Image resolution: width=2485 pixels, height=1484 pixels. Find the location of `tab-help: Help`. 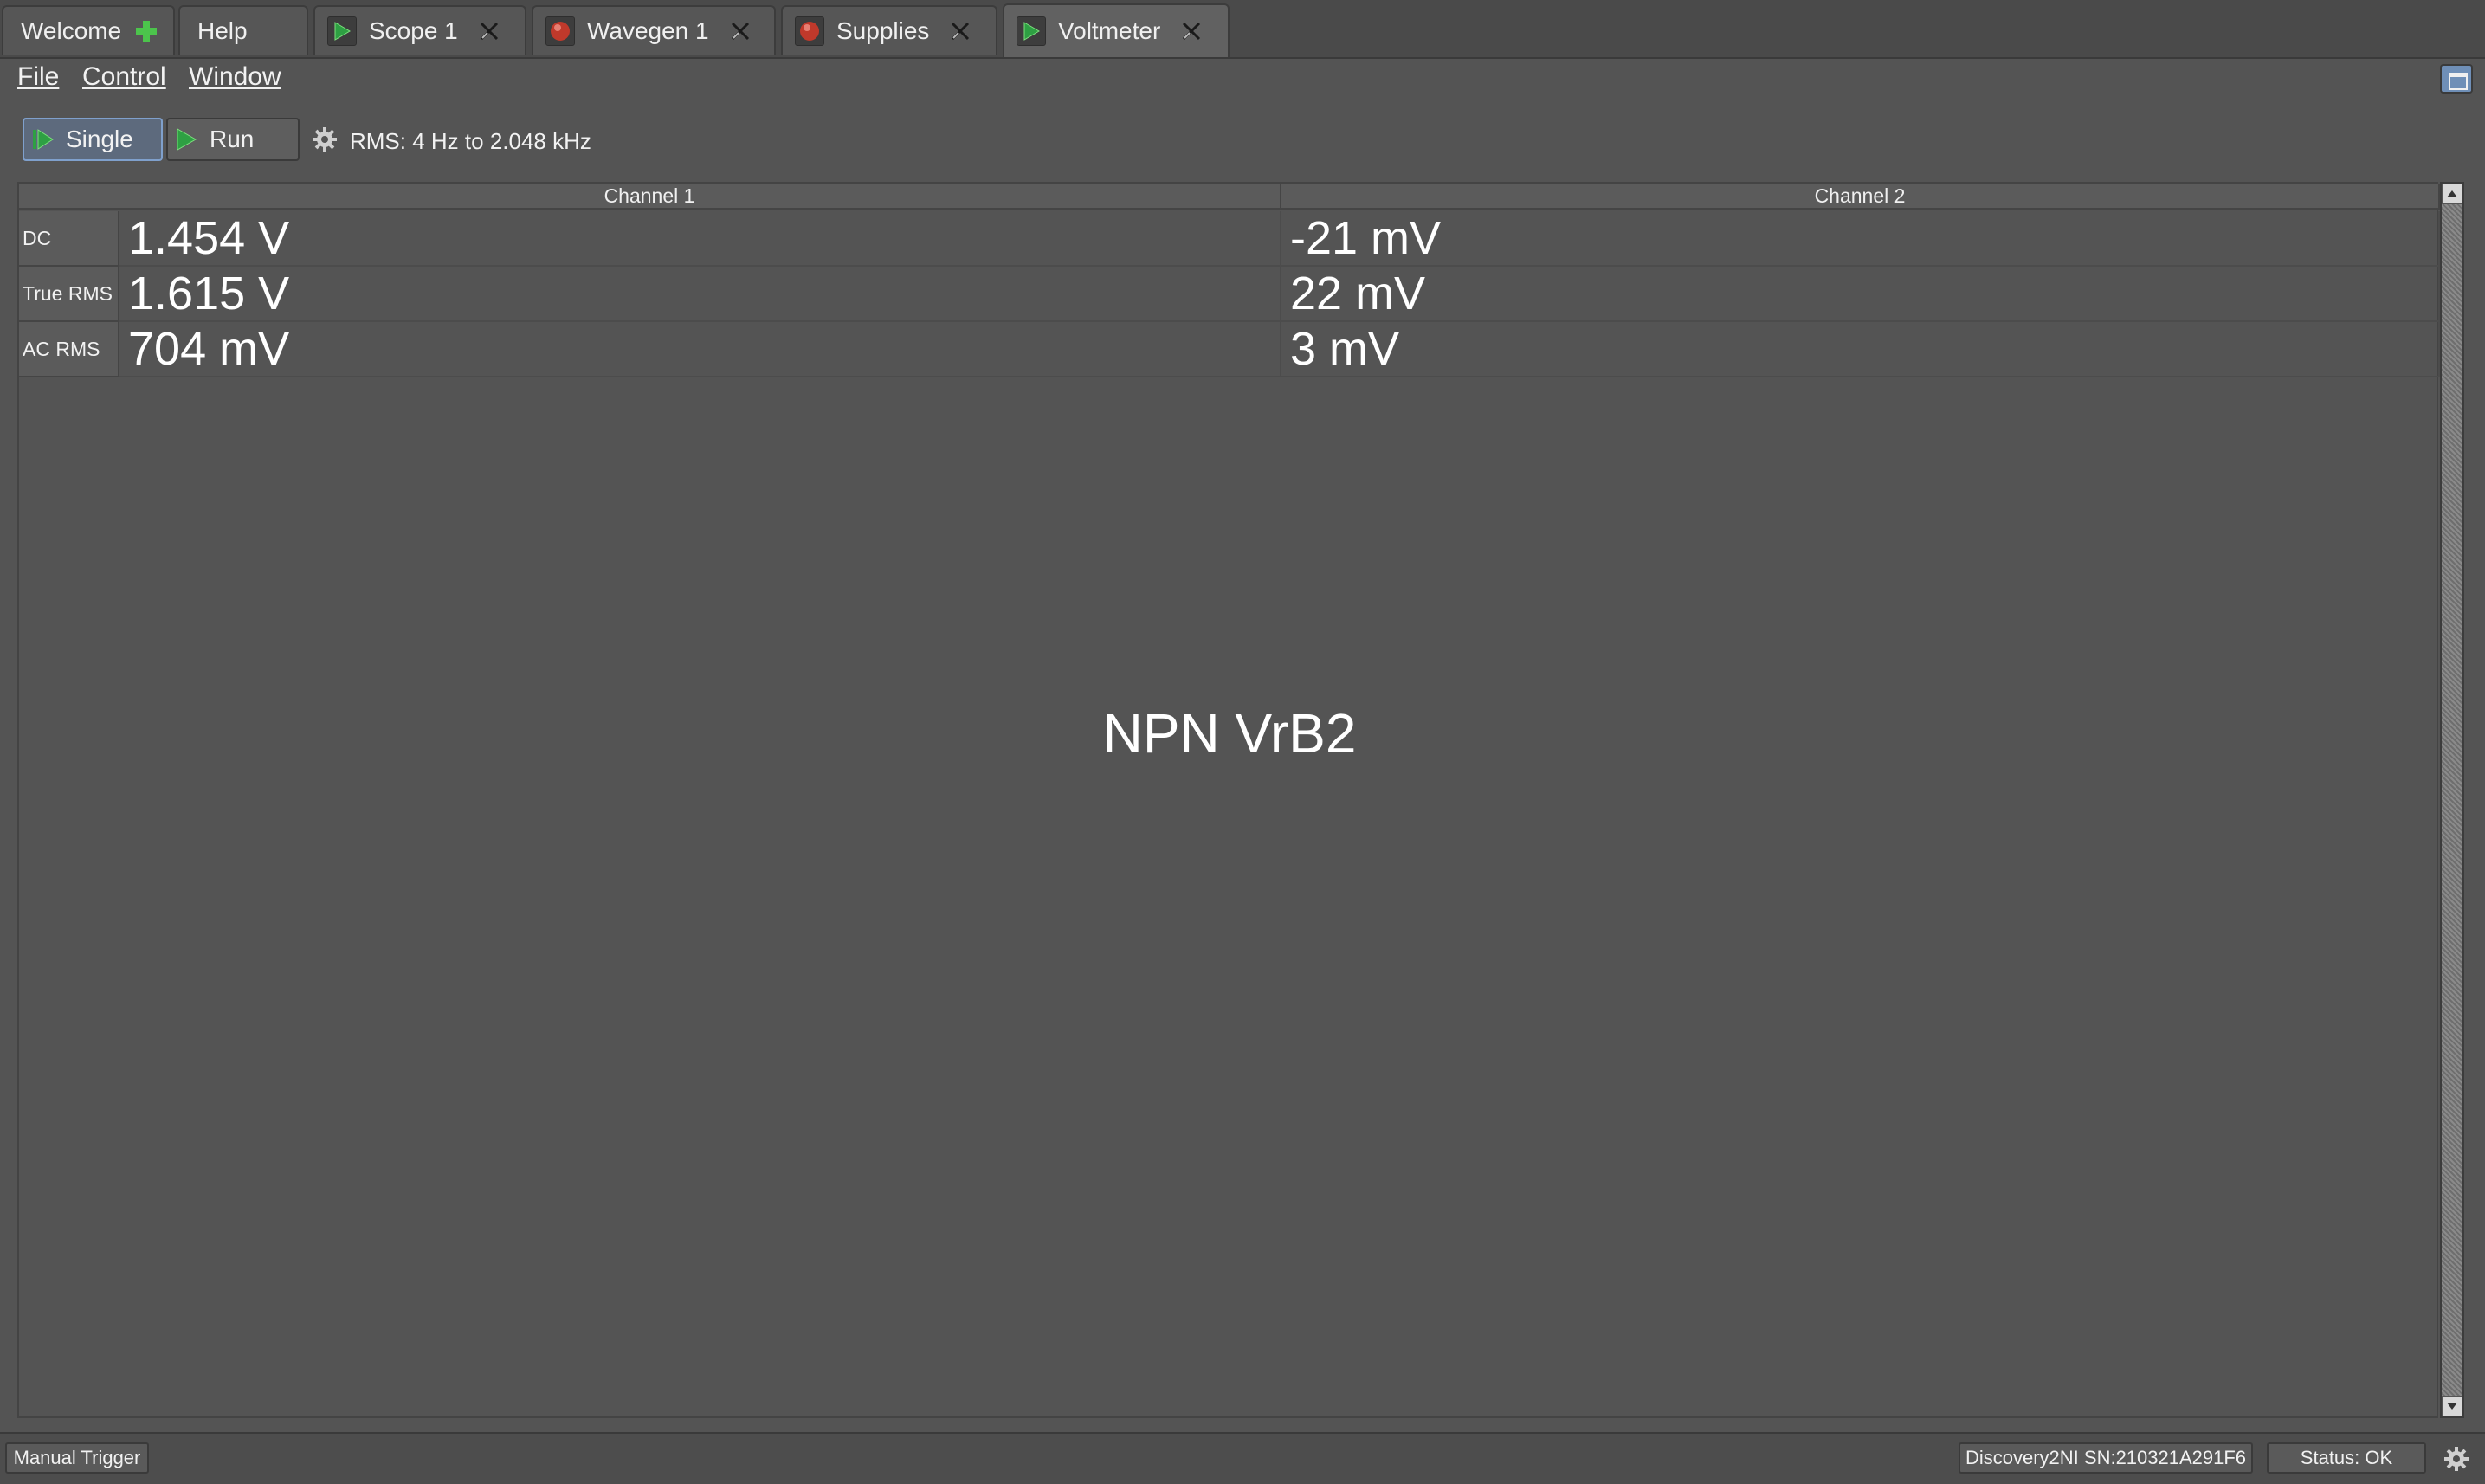

tab-help: Help is located at coordinates (243, 30).